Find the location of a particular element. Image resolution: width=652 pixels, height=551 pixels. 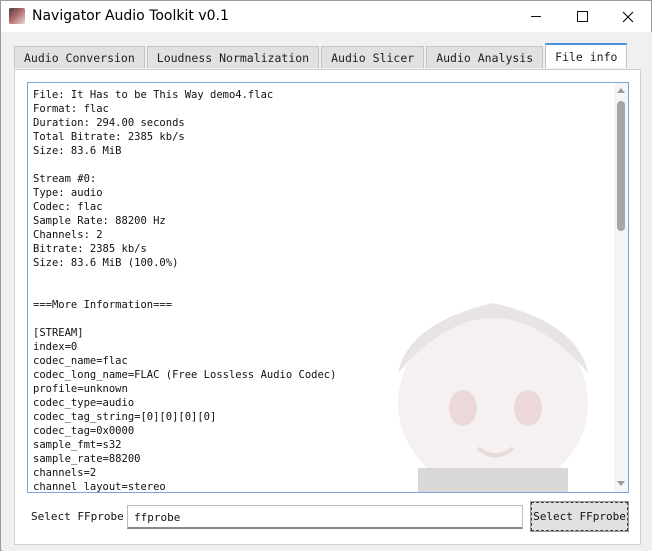

file-info-line: channel_layout=stereo is located at coordinates (99, 487).